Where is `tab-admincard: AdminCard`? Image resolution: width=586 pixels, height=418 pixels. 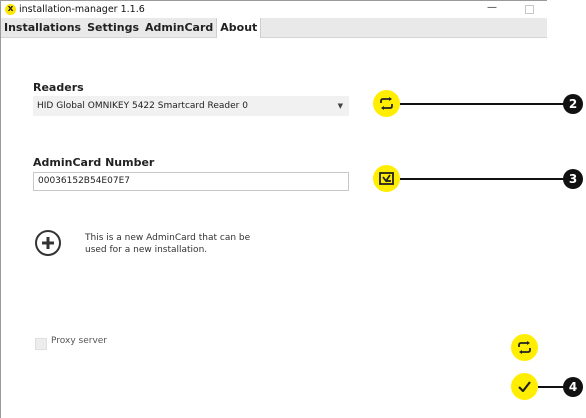
tab-admincard: AdminCard is located at coordinates (179, 27).